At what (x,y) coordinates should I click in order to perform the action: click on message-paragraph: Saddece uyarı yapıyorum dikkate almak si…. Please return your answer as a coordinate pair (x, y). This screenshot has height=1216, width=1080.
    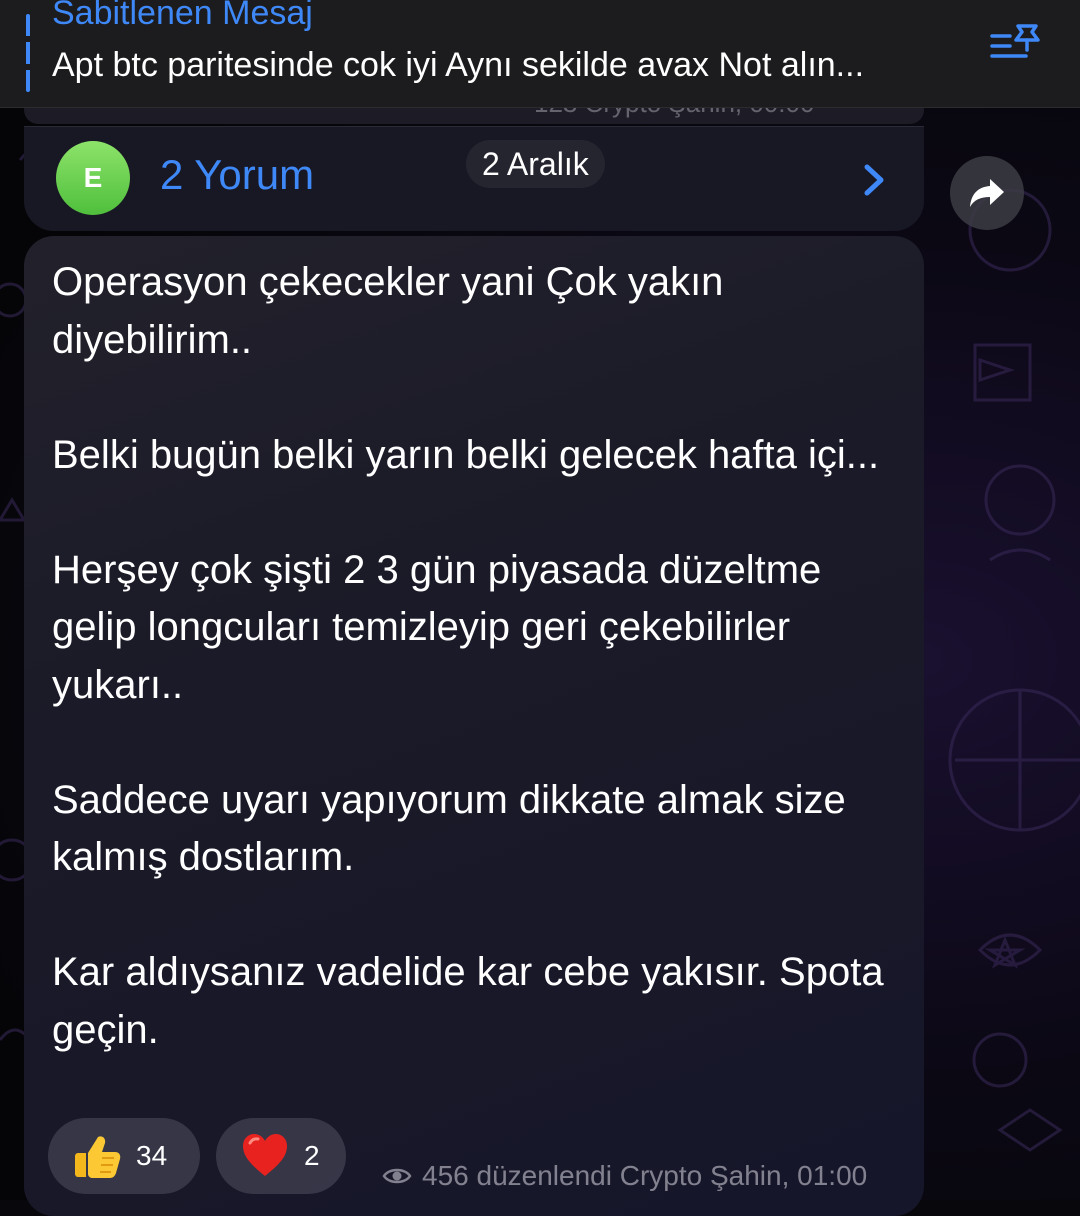
    Looking at the image, I should click on (449, 828).